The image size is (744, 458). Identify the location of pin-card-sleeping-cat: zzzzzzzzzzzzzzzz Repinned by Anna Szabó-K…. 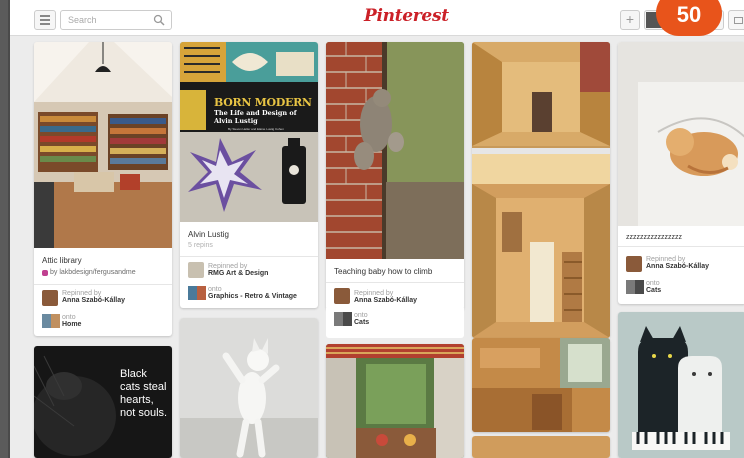
(681, 173).